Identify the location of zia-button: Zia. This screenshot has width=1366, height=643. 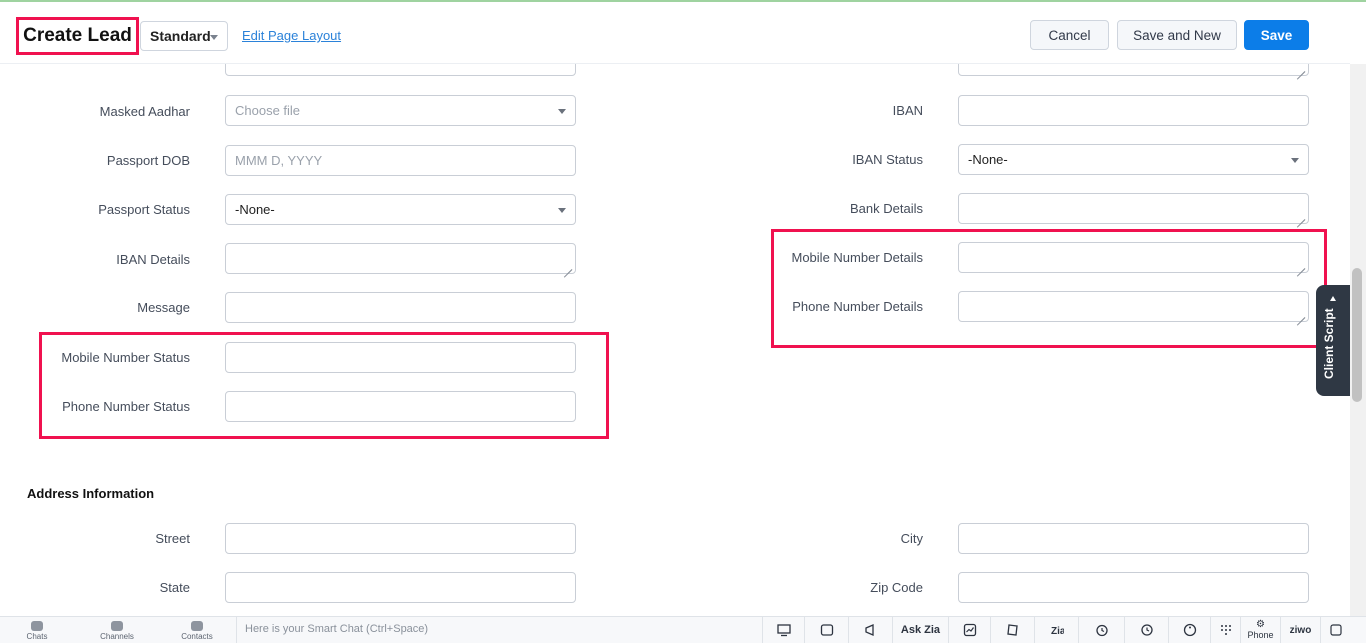
(1056, 630).